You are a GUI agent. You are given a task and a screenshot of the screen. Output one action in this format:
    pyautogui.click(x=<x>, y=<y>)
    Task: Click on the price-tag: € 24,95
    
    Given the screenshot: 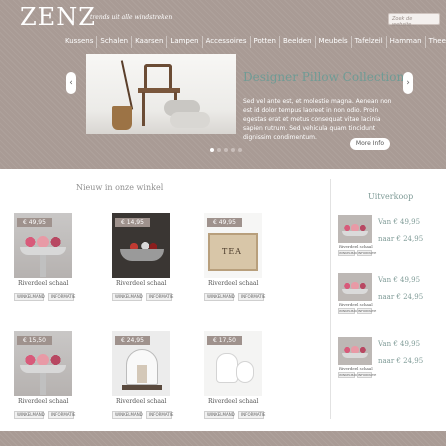 What is the action you would take?
    pyautogui.click(x=132, y=340)
    